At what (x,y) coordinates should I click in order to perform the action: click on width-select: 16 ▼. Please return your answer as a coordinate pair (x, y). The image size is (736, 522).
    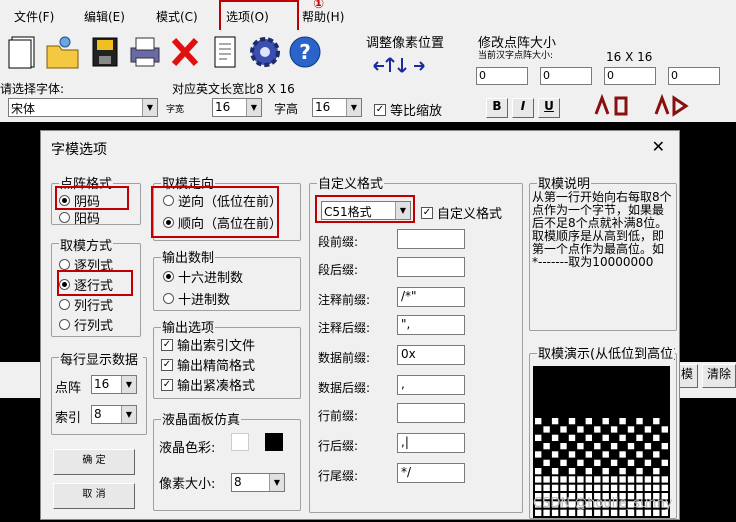
    Looking at the image, I should click on (237, 107).